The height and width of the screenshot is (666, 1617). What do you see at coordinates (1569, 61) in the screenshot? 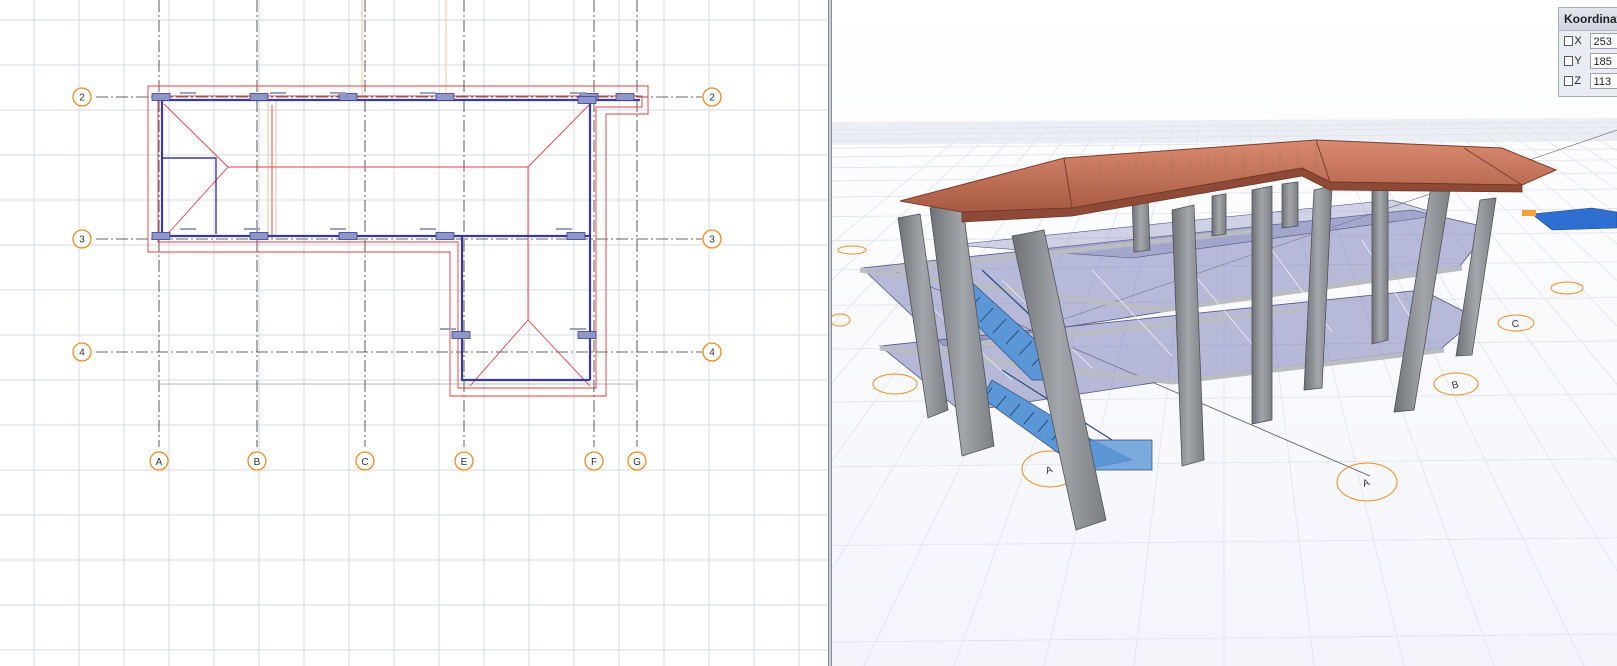
I see `y-lock-checkbox` at bounding box center [1569, 61].